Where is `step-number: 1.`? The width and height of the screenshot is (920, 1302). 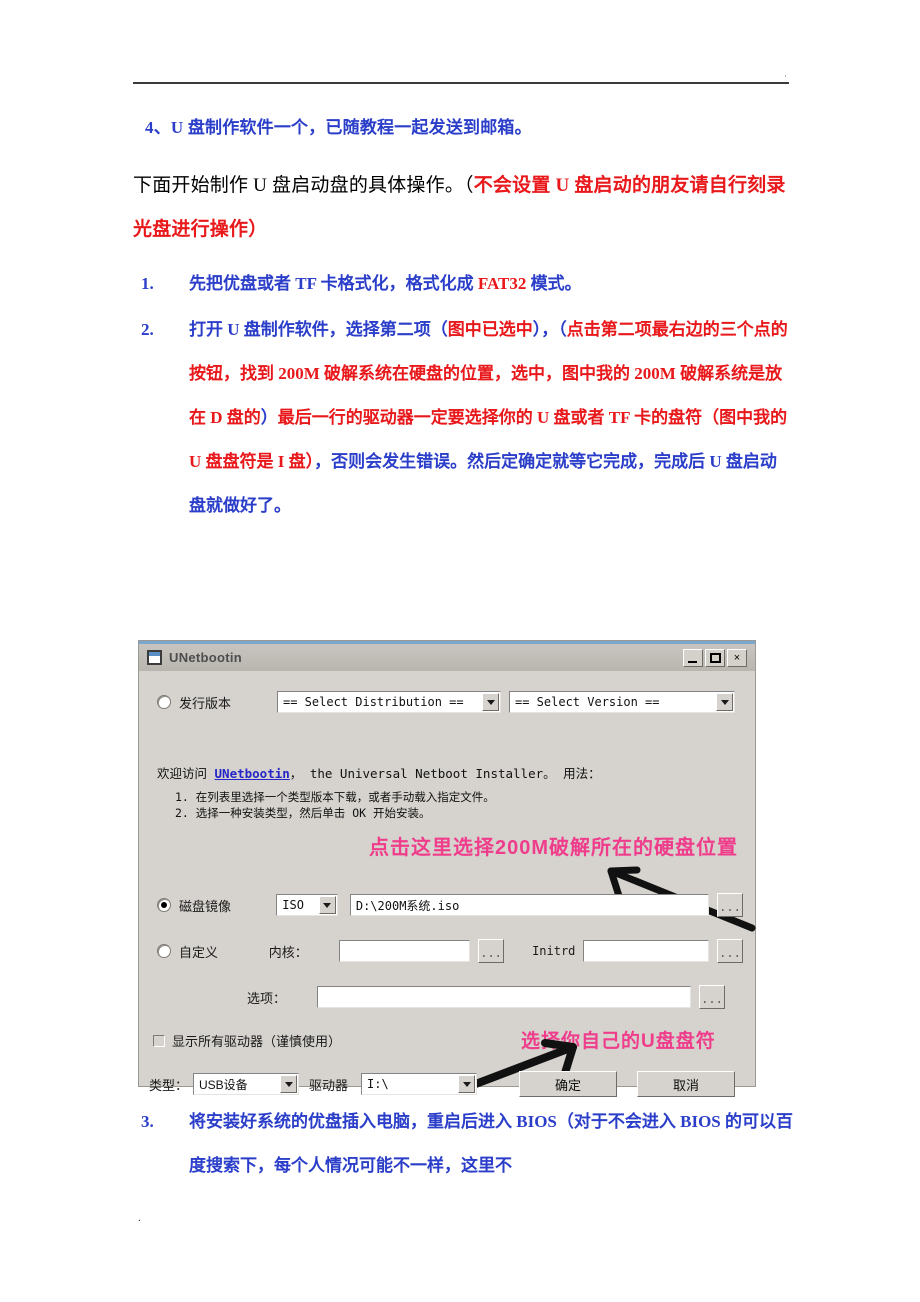
step-number: 1. is located at coordinates (147, 283).